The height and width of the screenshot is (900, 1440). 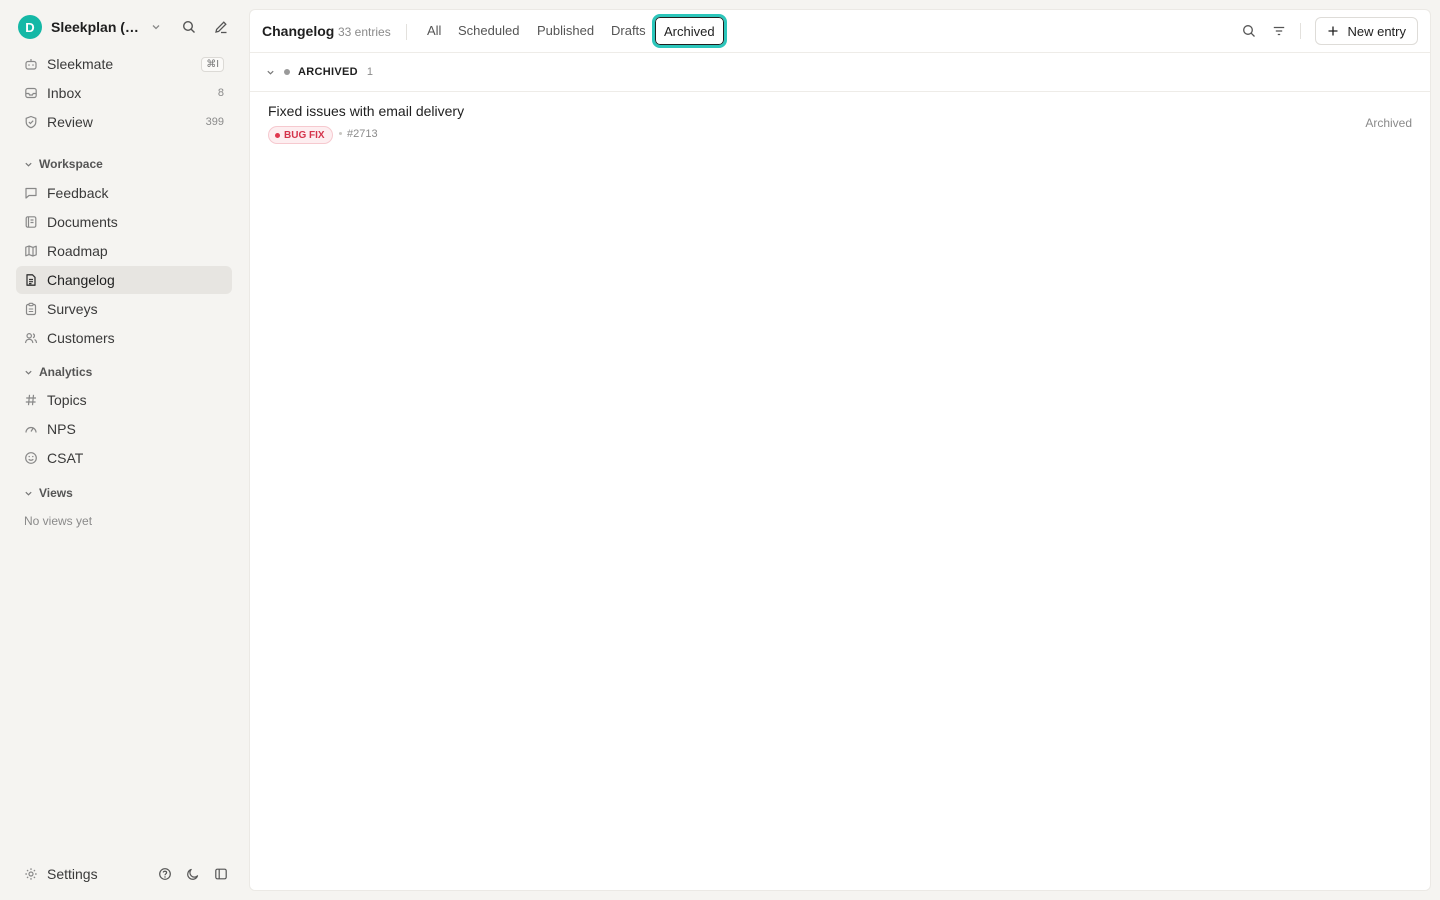 I want to click on tab-archived: Archived, so click(x=689, y=31).